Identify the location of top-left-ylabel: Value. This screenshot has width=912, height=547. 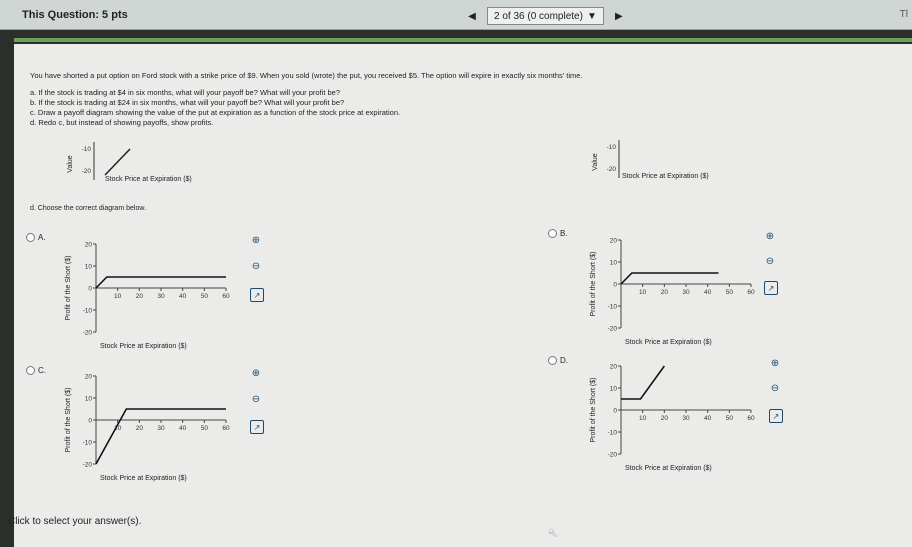
(70, 163).